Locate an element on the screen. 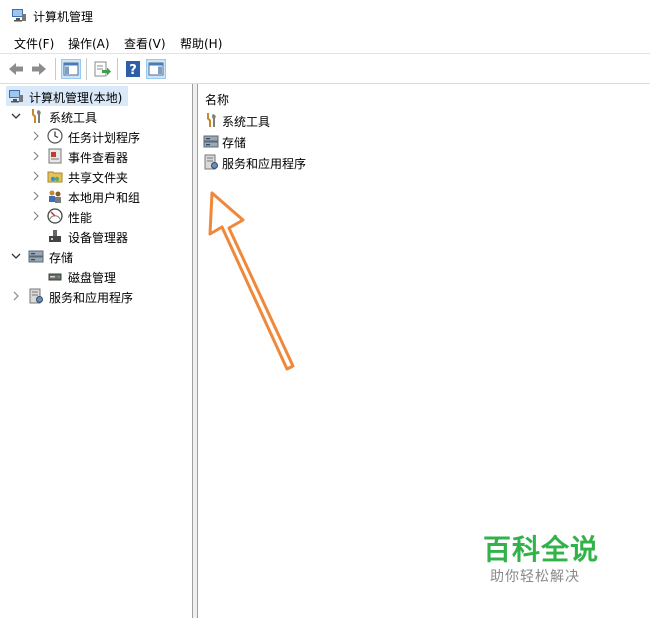 This screenshot has height=618, width=650. watermark-logo: 百科全说 助你轻松解决 is located at coordinates (550, 557).